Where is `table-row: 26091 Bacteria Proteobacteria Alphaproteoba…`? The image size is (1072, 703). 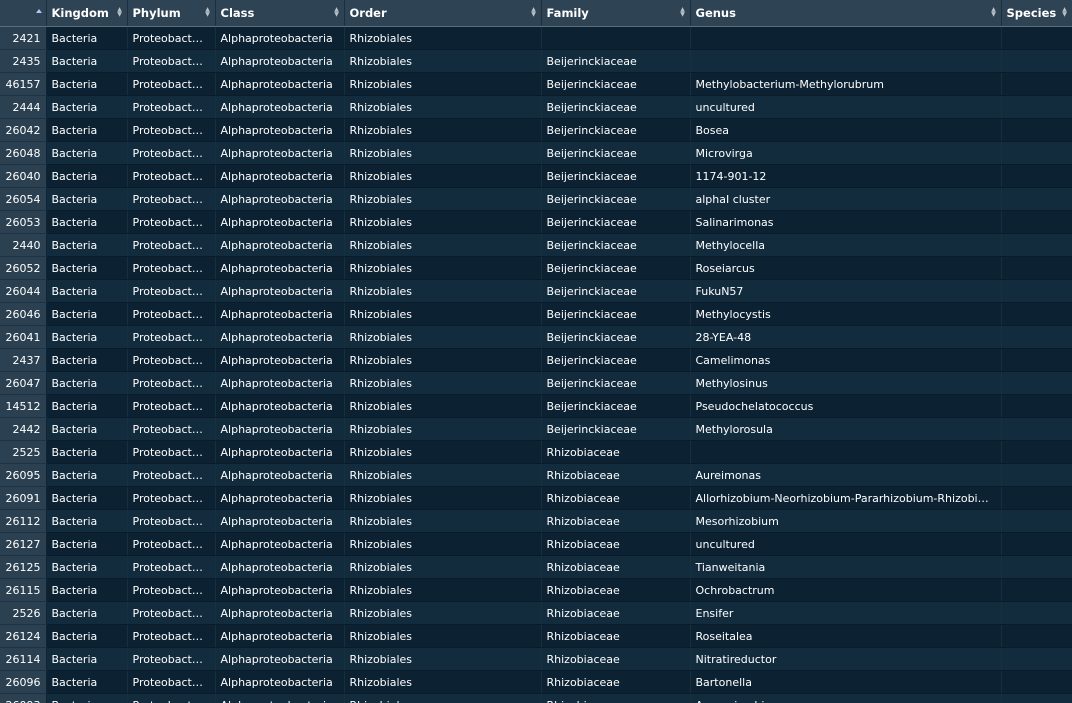 table-row: 26091 Bacteria Proteobacteria Alphaproteoba… is located at coordinates (536, 498).